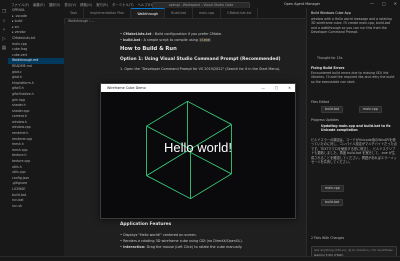 The width and height of the screenshot is (400, 261). What do you see at coordinates (70, 4) in the screenshot?
I see `menu-view: 表示(V)` at bounding box center [70, 4].